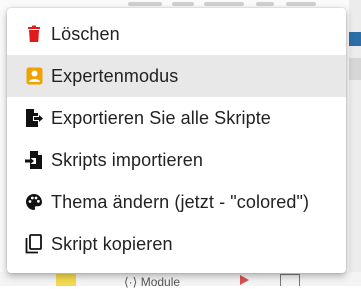  What do you see at coordinates (66, 280) in the screenshot?
I see `script-color-tag` at bounding box center [66, 280].